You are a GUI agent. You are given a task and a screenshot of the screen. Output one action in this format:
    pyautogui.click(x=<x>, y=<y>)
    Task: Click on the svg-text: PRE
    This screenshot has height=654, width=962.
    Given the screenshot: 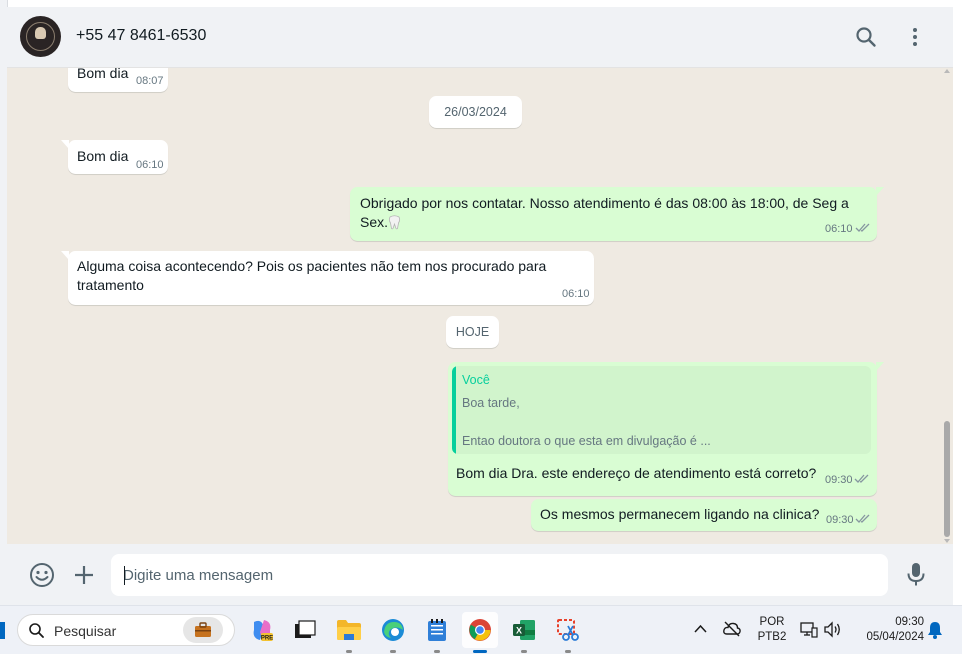 What is the action you would take?
    pyautogui.click(x=267, y=639)
    